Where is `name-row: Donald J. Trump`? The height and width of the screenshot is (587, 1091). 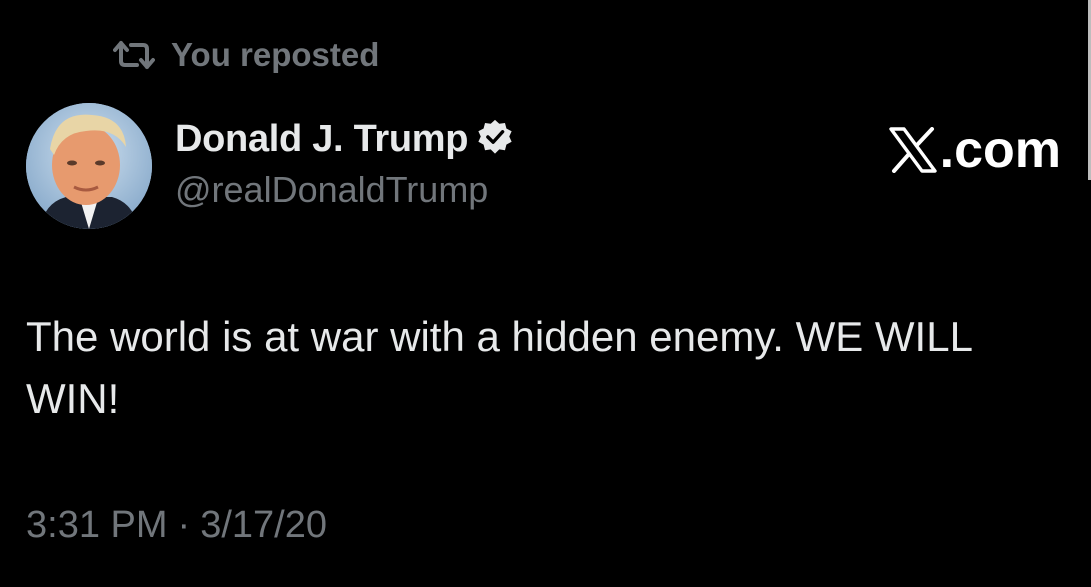
name-row: Donald J. Trump is located at coordinates (344, 139).